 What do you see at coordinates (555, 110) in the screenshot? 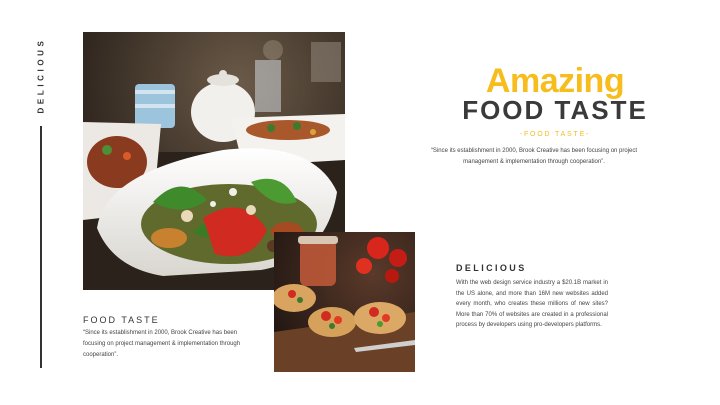
I see `title-food-taste: FOOD TASTE` at bounding box center [555, 110].